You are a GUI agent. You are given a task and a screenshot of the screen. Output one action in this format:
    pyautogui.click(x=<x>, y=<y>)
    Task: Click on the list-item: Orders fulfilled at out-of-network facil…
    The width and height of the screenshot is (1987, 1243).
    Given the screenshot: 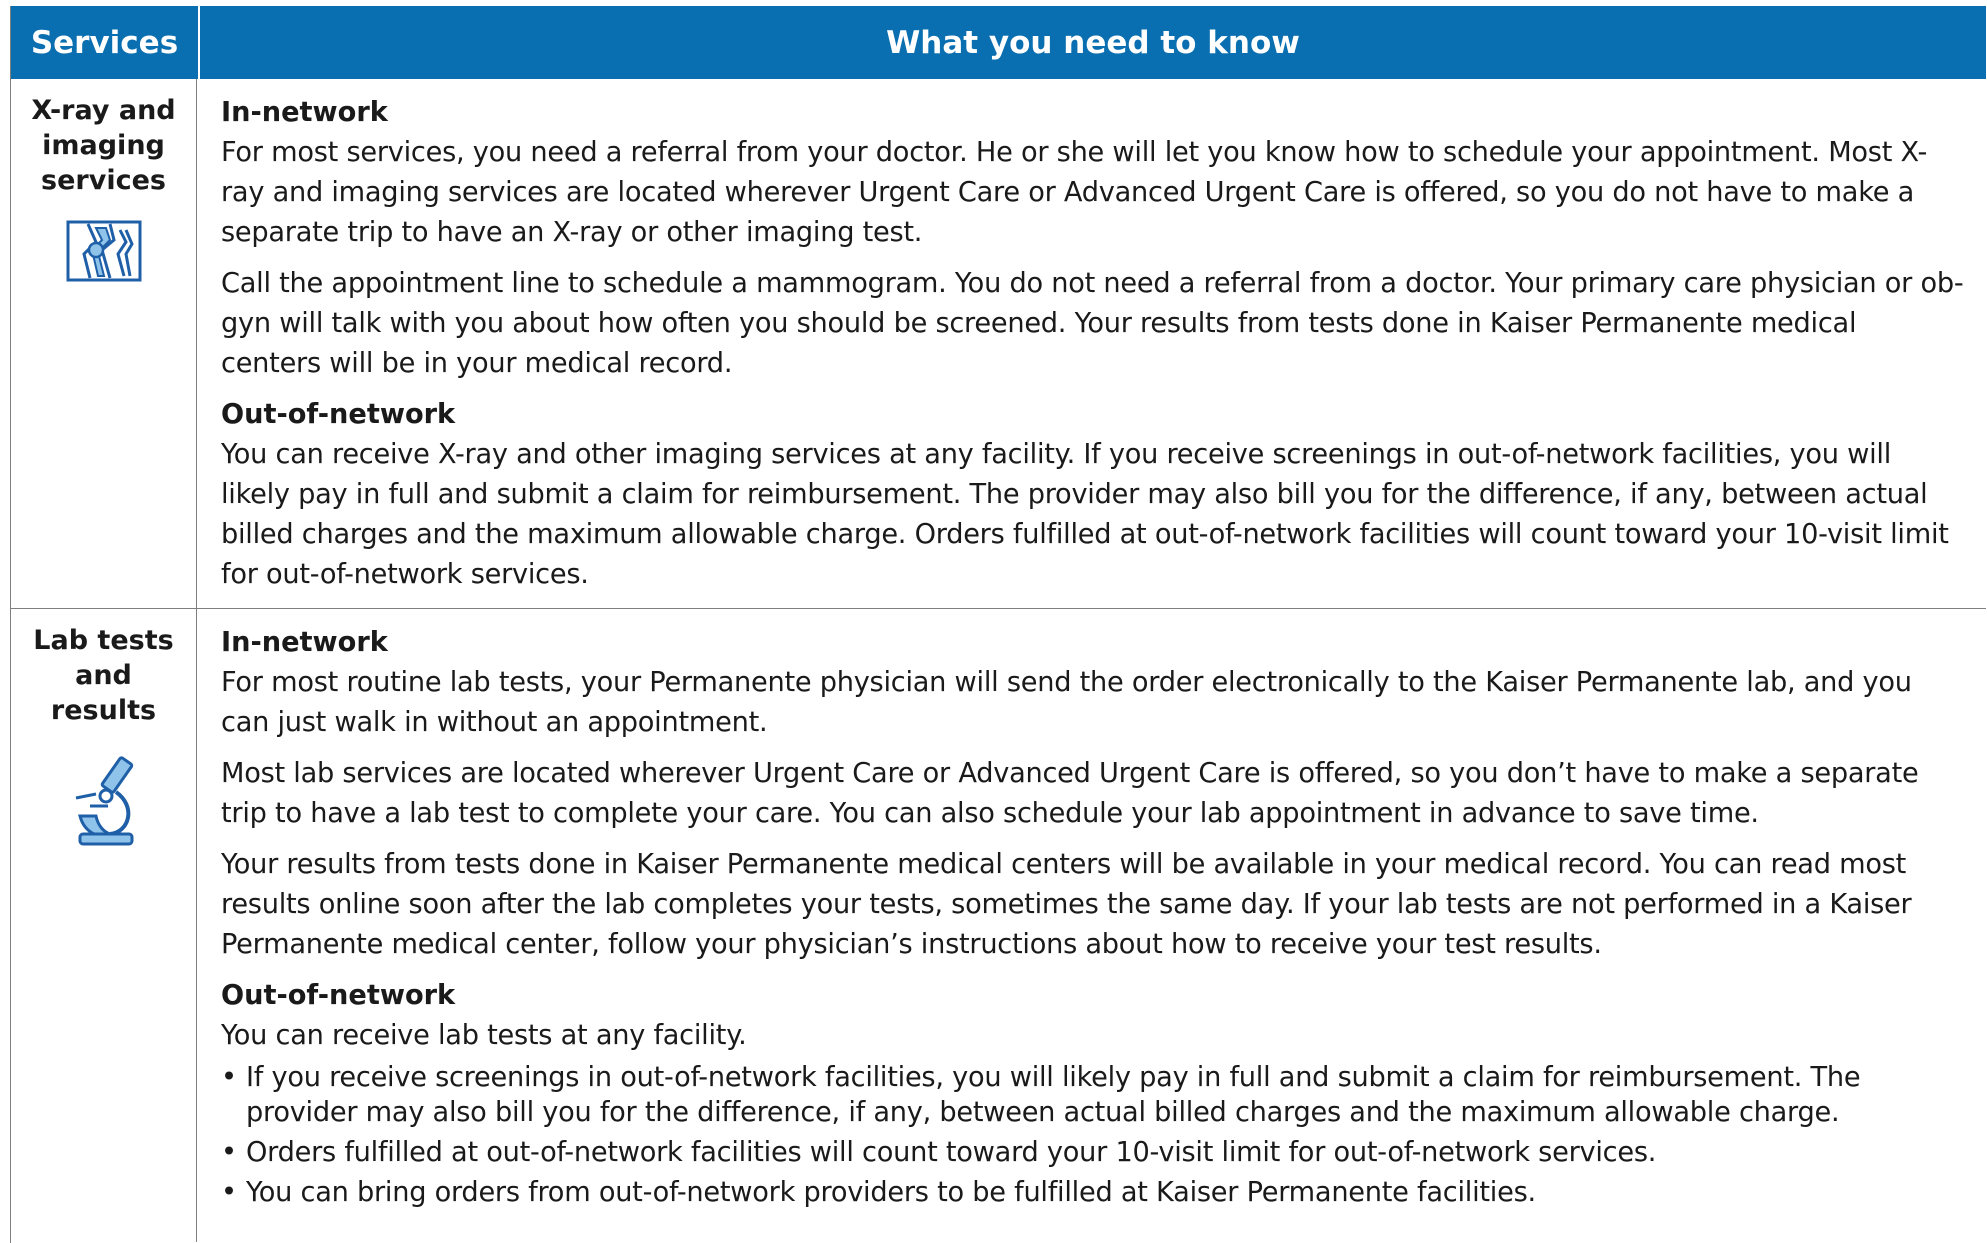 What is the action you would take?
    pyautogui.click(x=1092, y=1152)
    